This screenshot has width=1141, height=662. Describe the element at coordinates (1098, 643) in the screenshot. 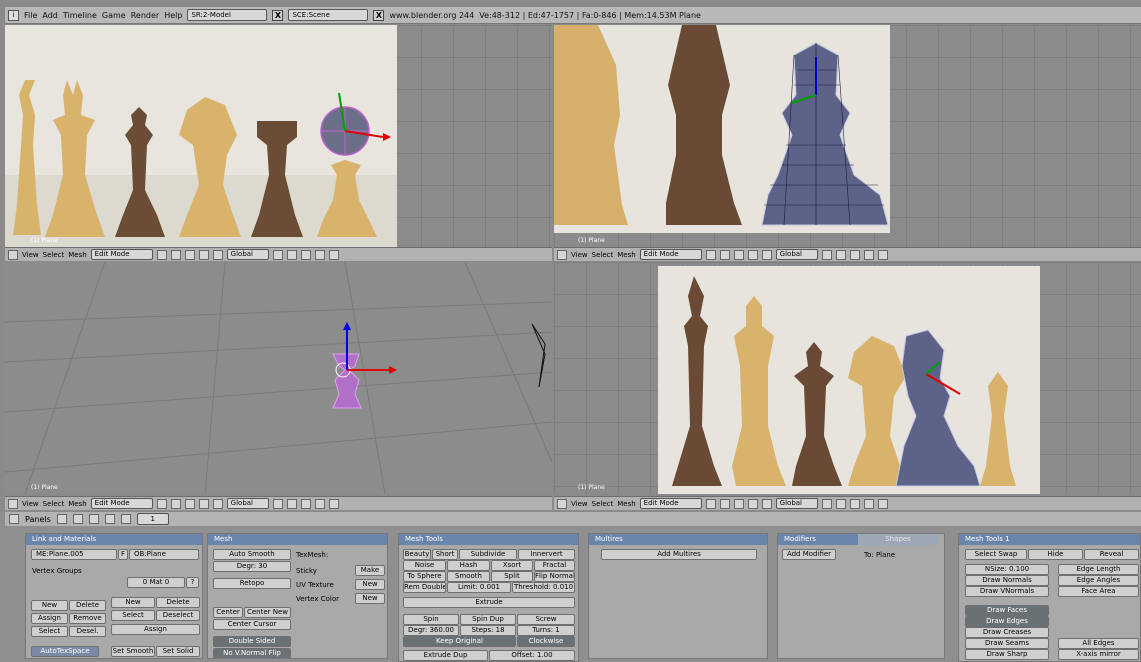

I see `all-edges-toggle: All Edges` at that location.